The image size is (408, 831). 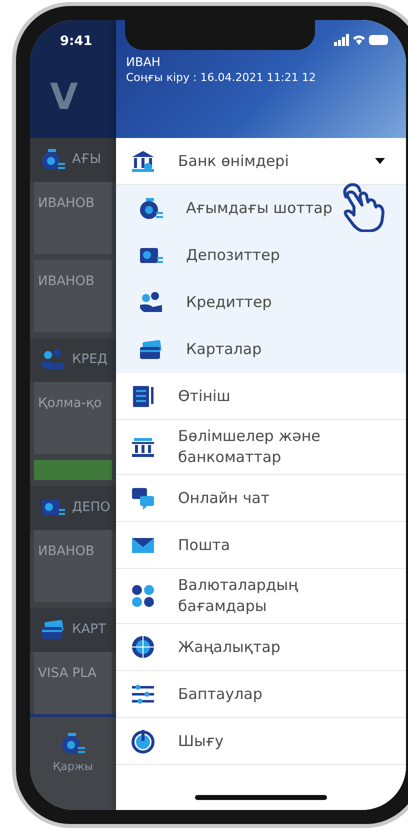 I want to click on section-title: КРЕД, so click(x=90, y=360).